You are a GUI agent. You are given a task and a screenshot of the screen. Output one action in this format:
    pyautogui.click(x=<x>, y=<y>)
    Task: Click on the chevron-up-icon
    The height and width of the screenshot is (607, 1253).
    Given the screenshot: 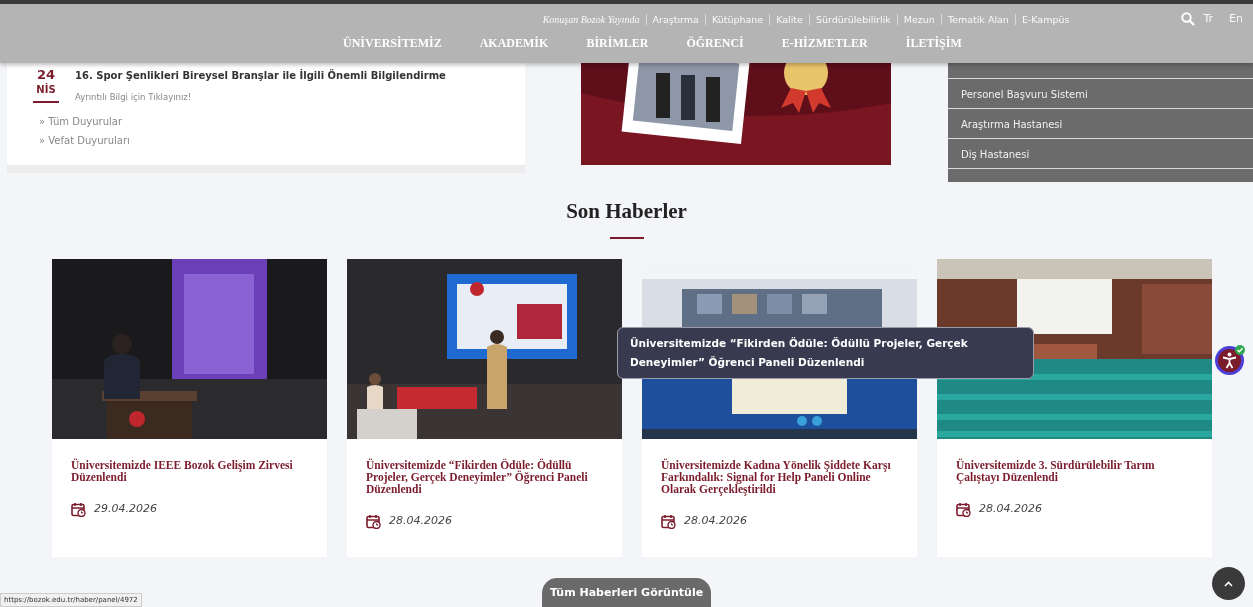 What is the action you would take?
    pyautogui.click(x=1228, y=584)
    